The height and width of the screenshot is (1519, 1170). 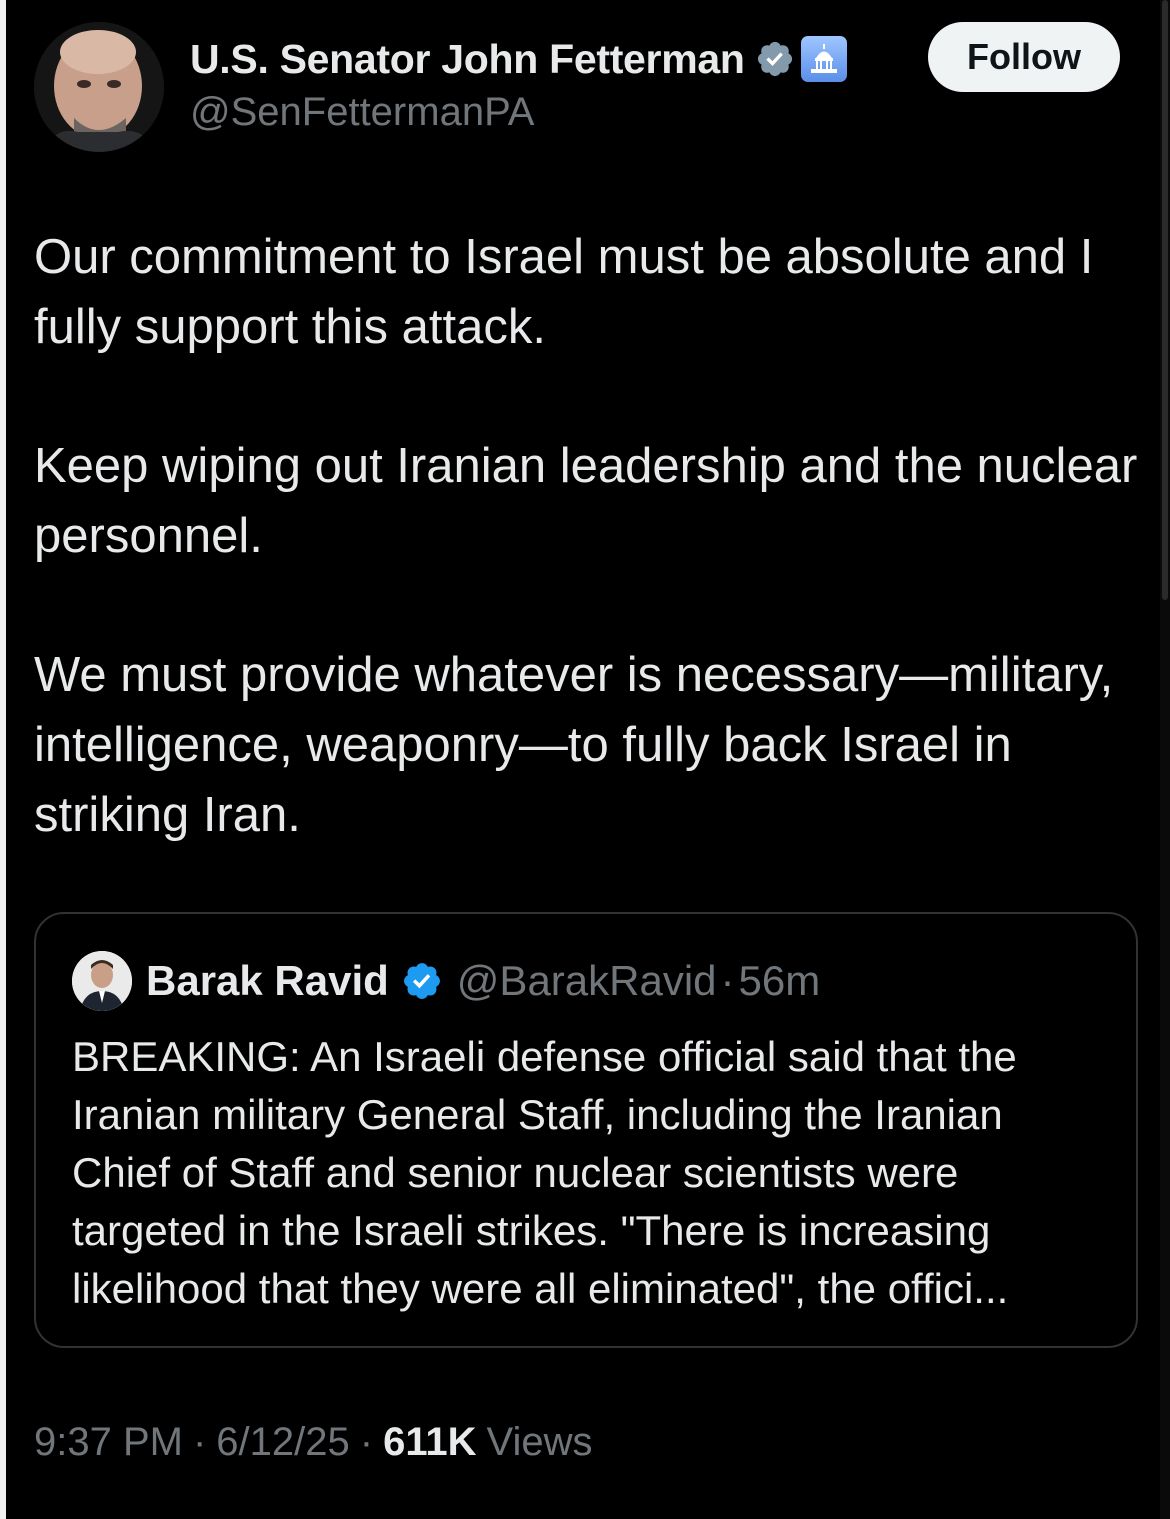 What do you see at coordinates (780, 981) in the screenshot?
I see `quoted-tweet-time: 56m` at bounding box center [780, 981].